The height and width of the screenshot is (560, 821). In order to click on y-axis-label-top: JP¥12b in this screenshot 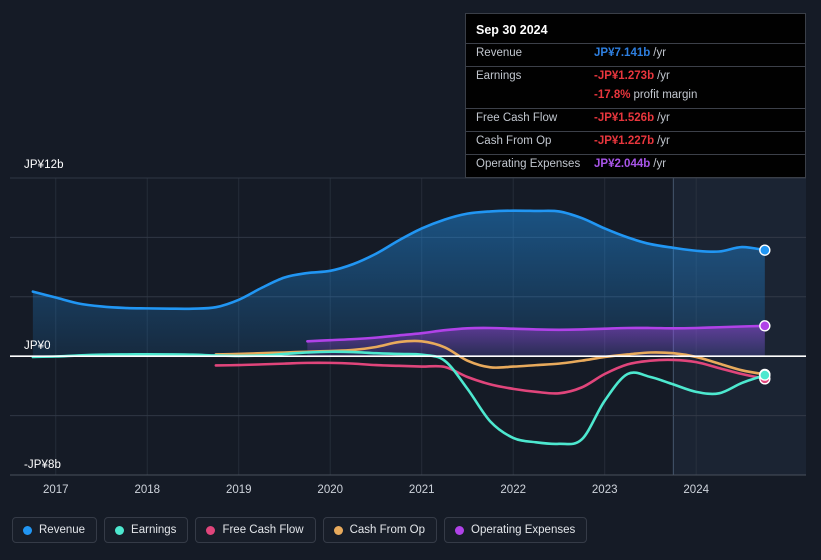, I will do `click(44, 165)`.